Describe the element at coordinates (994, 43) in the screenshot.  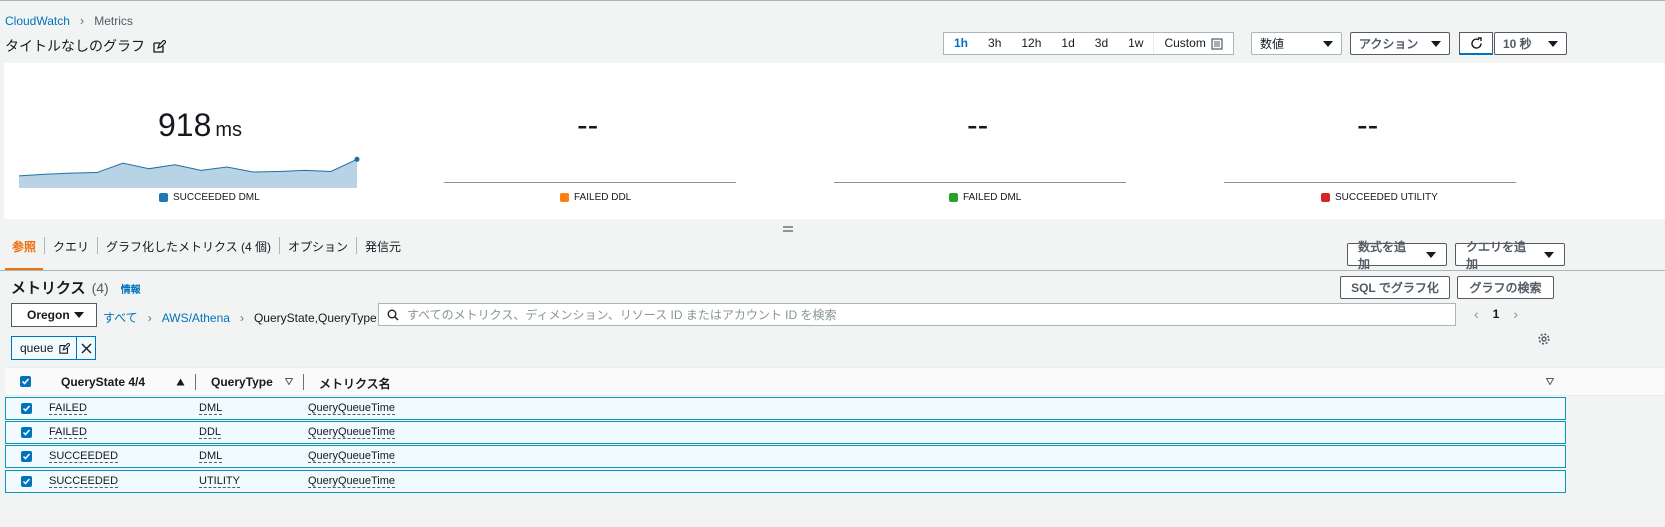
I see `time-range-3h: 3h` at that location.